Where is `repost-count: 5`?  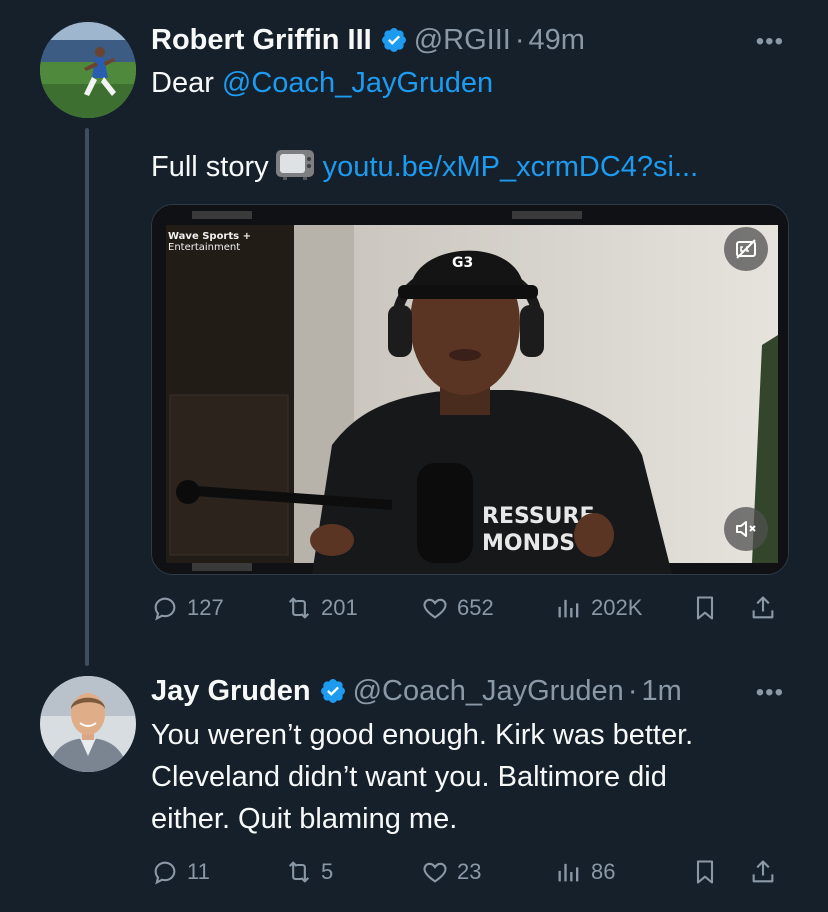
repost-count: 5 is located at coordinates (327, 871).